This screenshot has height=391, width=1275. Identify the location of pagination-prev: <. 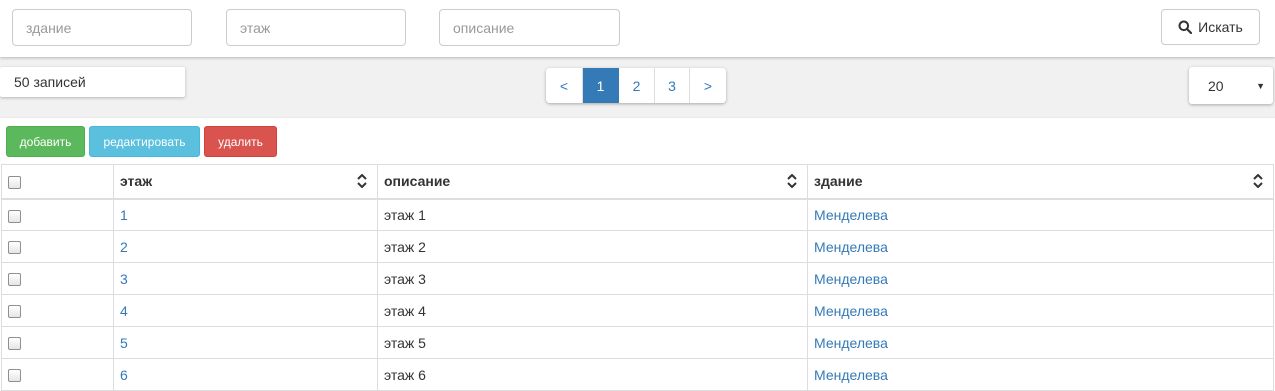
(564, 85).